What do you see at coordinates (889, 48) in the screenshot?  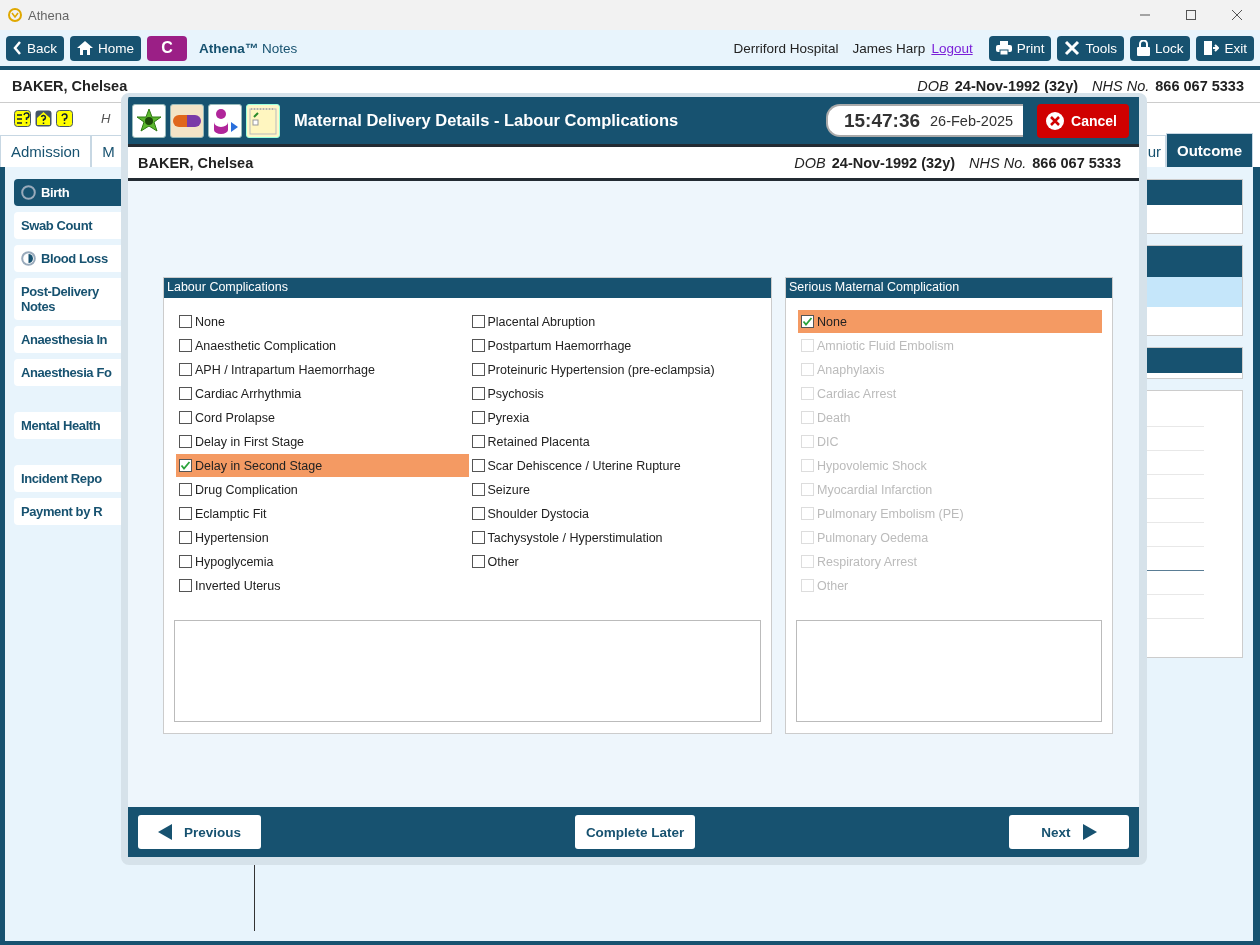 I see `user-name: James Harp` at bounding box center [889, 48].